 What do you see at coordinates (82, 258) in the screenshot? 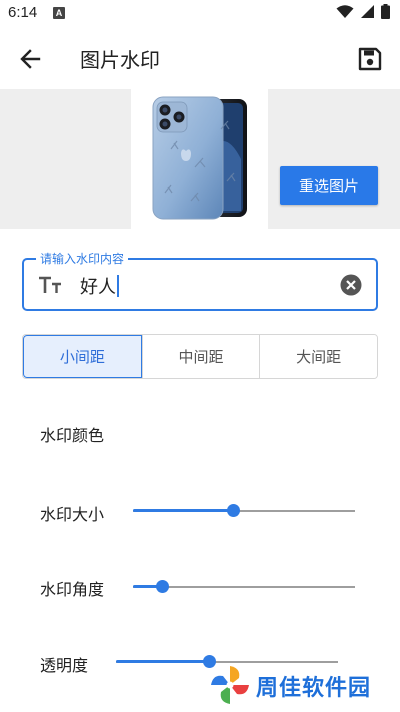
I see `watermark-text-label: 请输入水印内容` at bounding box center [82, 258].